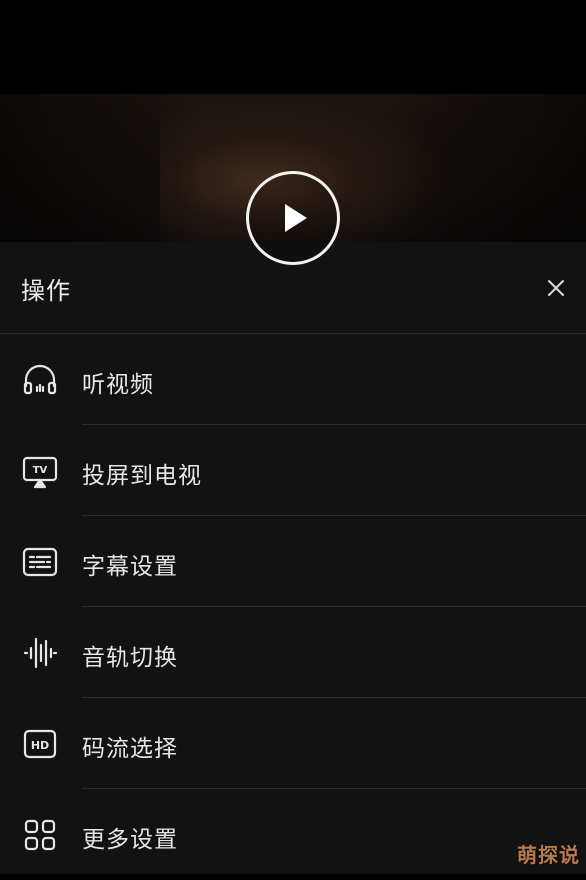  I want to click on tv-cast-icon: TV, so click(40, 471).